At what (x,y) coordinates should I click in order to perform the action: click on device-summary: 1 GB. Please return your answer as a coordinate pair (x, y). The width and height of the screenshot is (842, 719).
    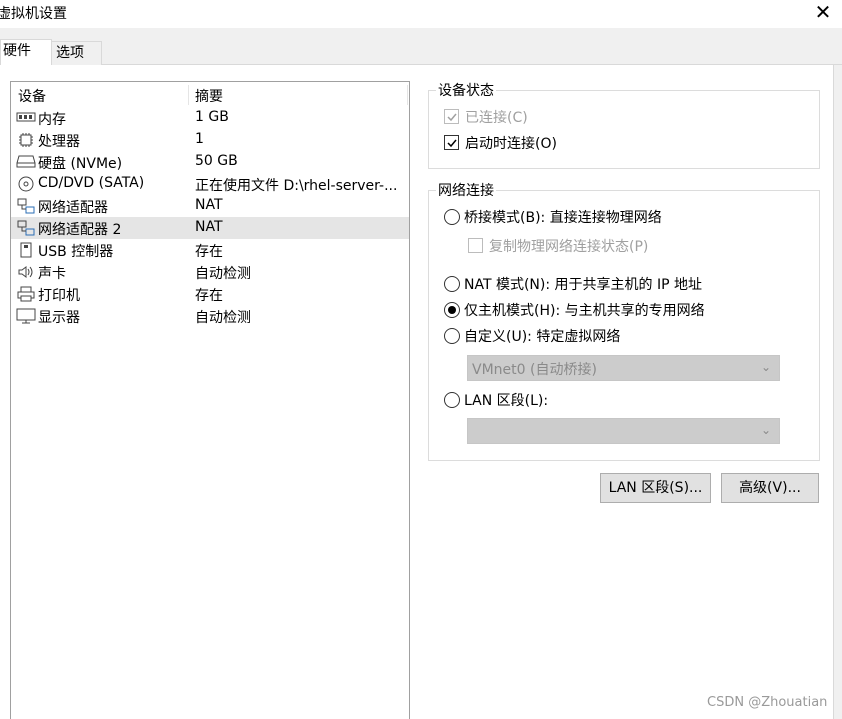
    Looking at the image, I should click on (212, 117).